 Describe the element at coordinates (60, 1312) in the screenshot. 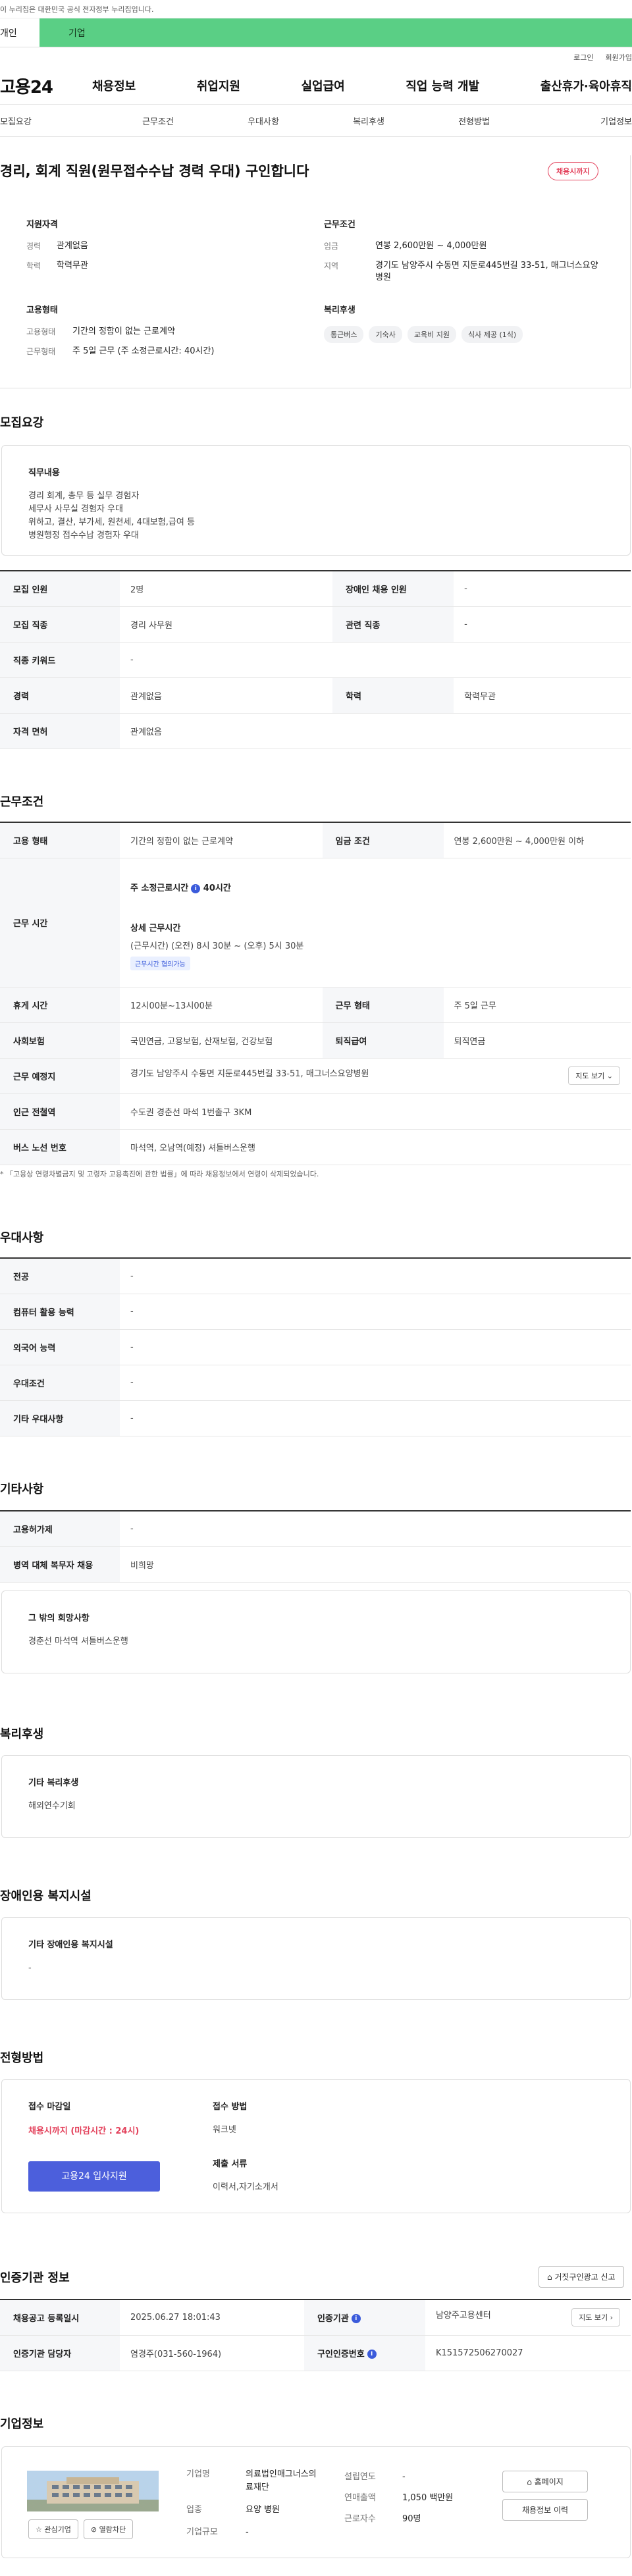

I see `table-header-cell: 컴퓨터 활용 능력` at that location.